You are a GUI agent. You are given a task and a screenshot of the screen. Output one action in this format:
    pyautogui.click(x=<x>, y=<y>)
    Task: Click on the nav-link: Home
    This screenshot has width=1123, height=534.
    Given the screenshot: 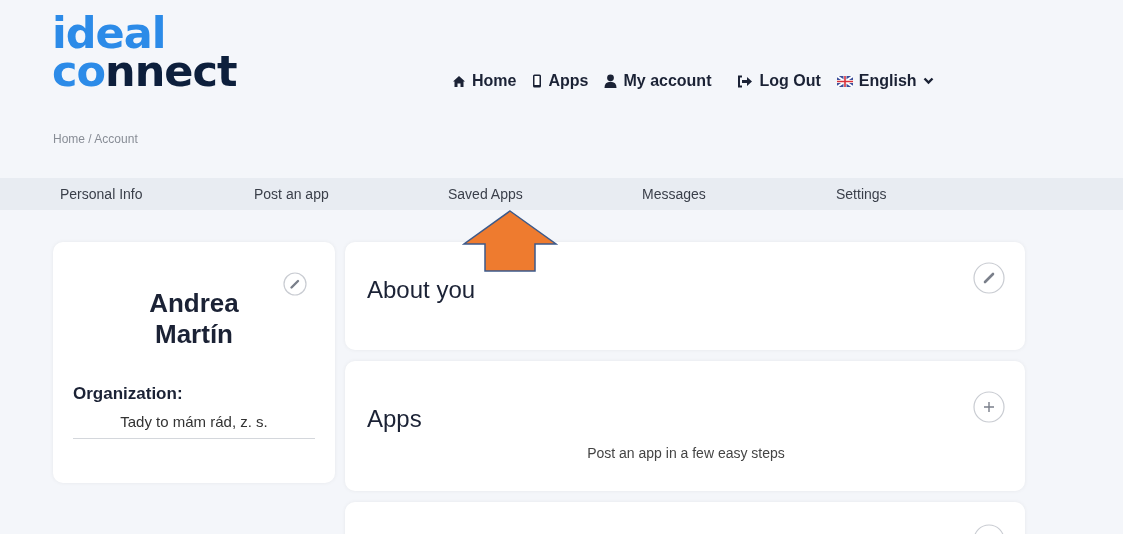 What is the action you would take?
    pyautogui.click(x=484, y=81)
    